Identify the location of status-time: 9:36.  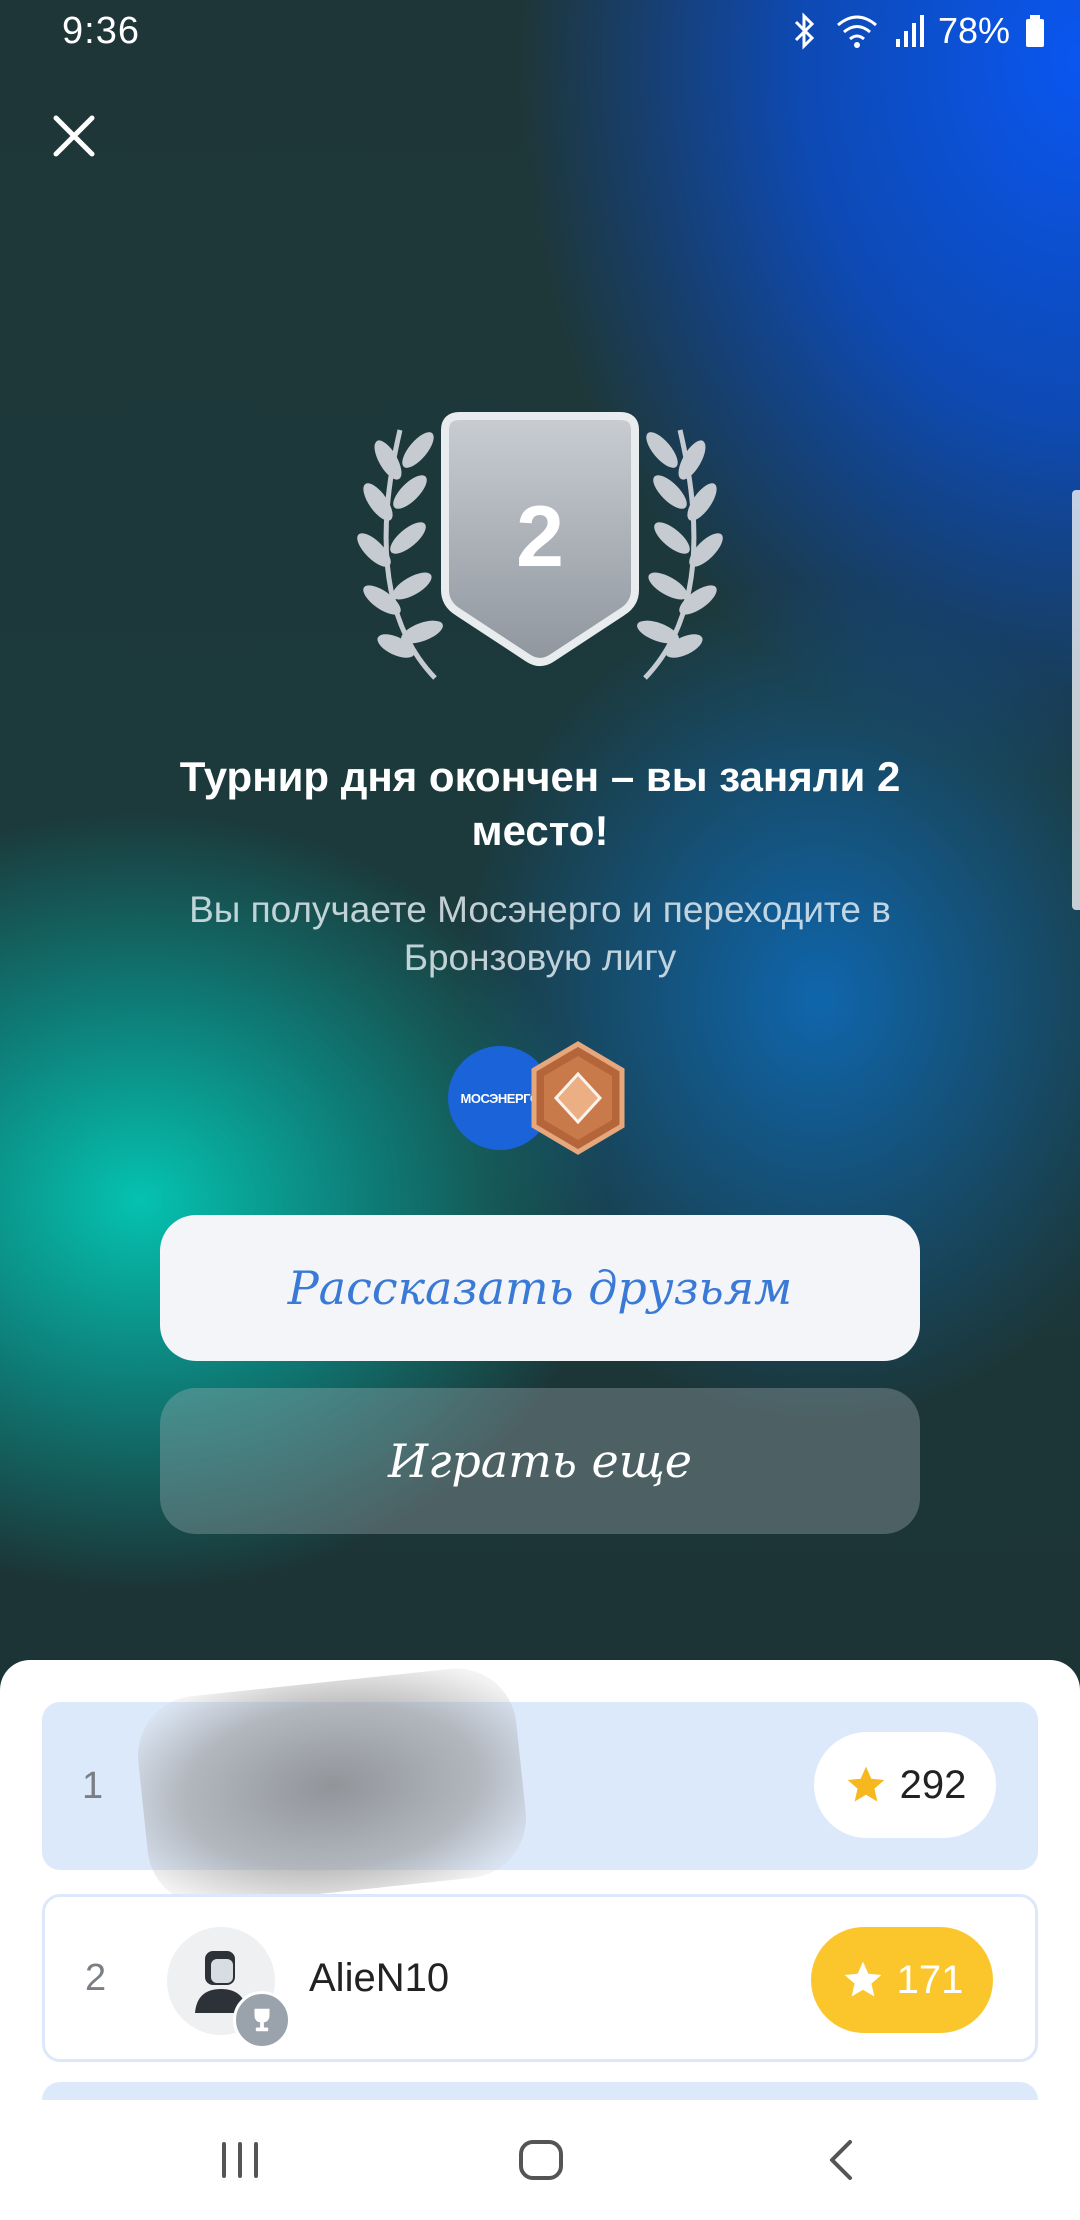
(101, 31).